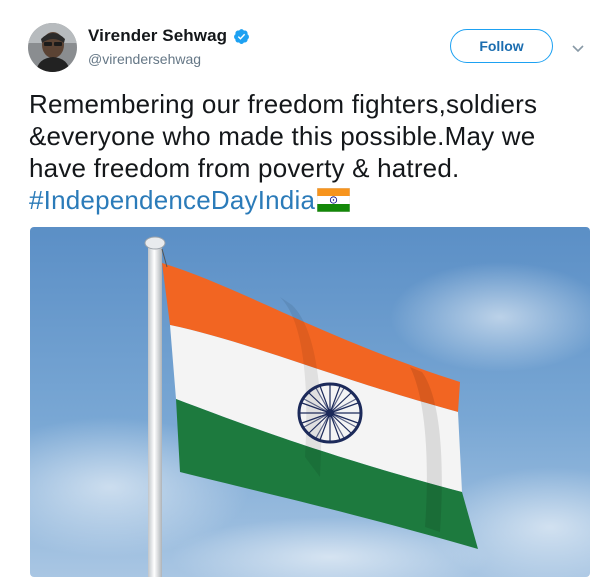  I want to click on follow-button: Follow, so click(501, 46).